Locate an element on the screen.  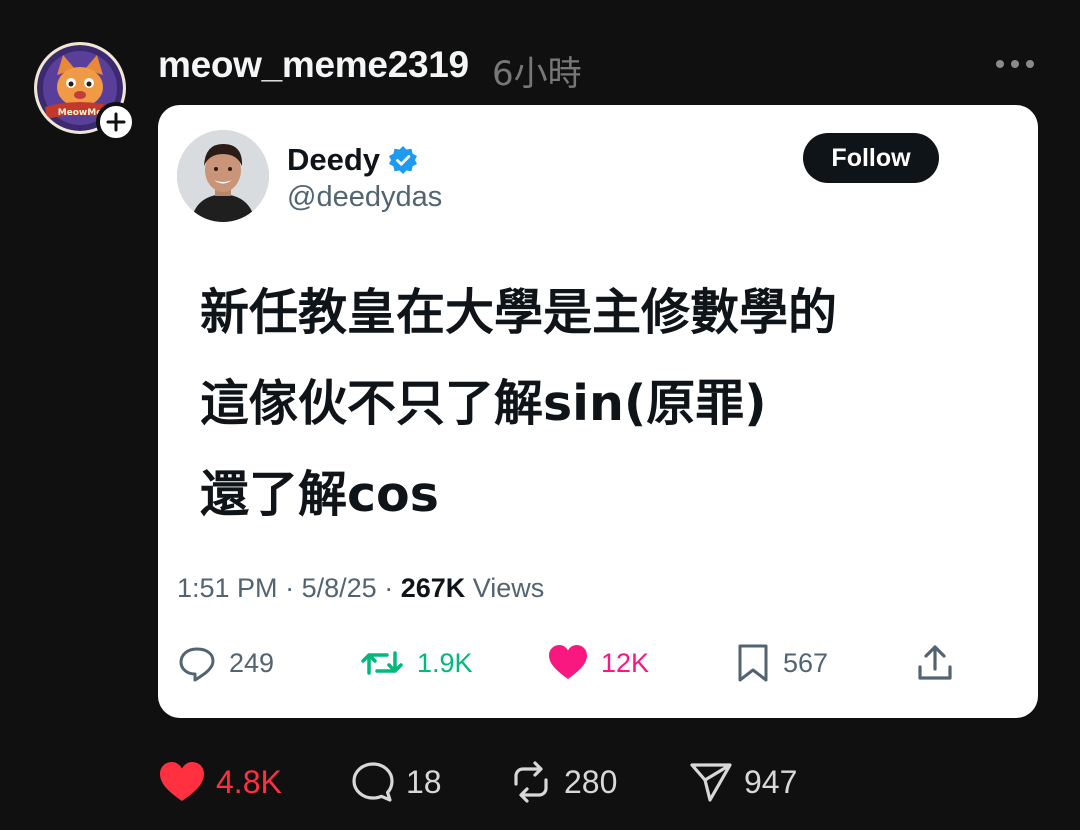
tweet-follow-button: Follow is located at coordinates (871, 158).